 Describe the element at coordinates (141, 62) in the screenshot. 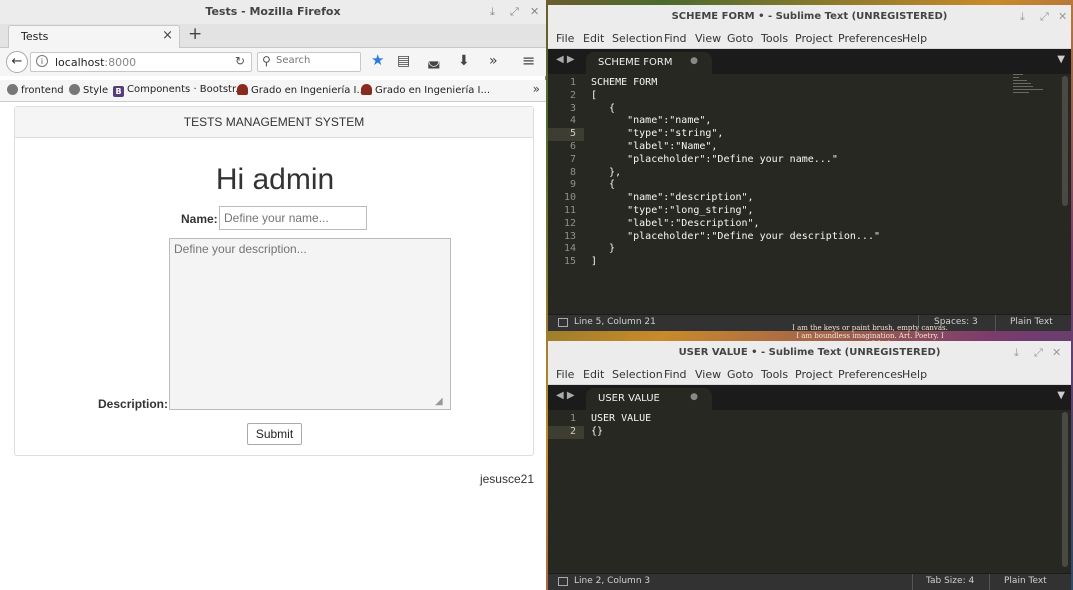

I see `url-bar: i localhost:8000 ↻` at that location.